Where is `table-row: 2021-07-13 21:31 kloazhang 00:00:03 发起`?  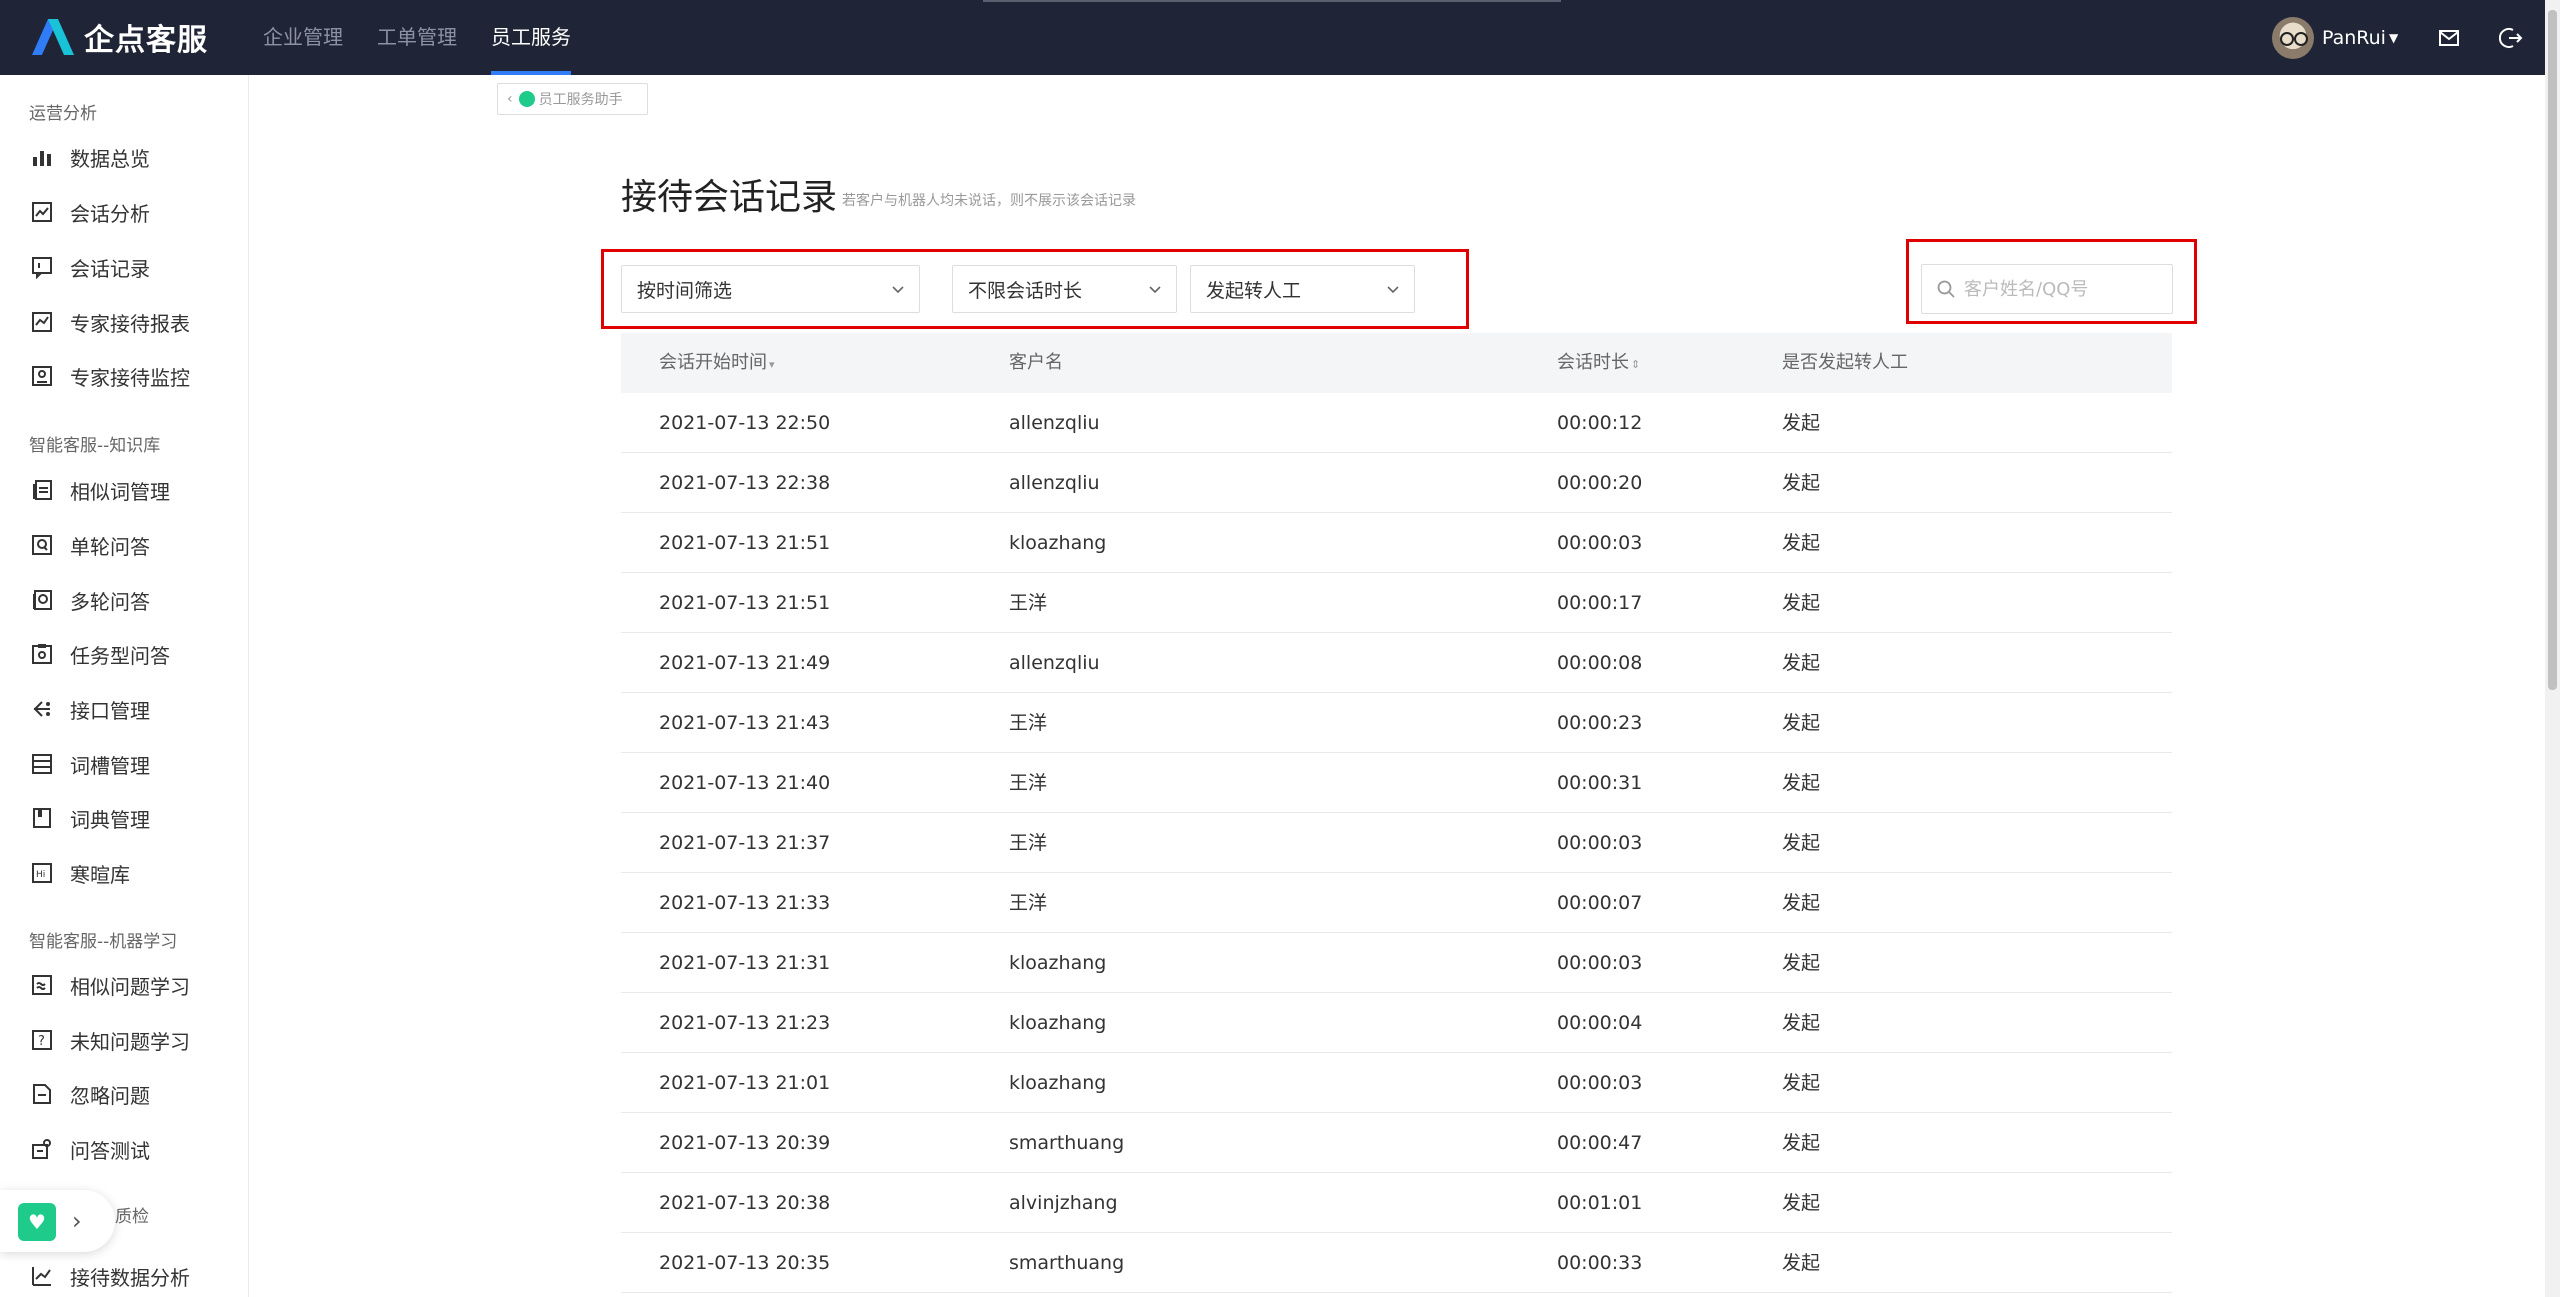 table-row: 2021-07-13 21:31 kloazhang 00:00:03 发起 is located at coordinates (1396, 963).